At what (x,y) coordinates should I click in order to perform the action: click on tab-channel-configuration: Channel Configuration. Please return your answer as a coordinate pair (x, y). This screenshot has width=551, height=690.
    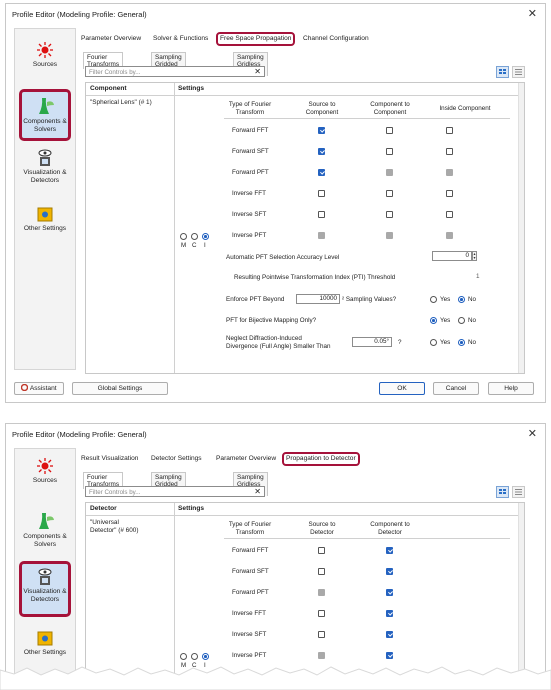
    Looking at the image, I should click on (336, 39).